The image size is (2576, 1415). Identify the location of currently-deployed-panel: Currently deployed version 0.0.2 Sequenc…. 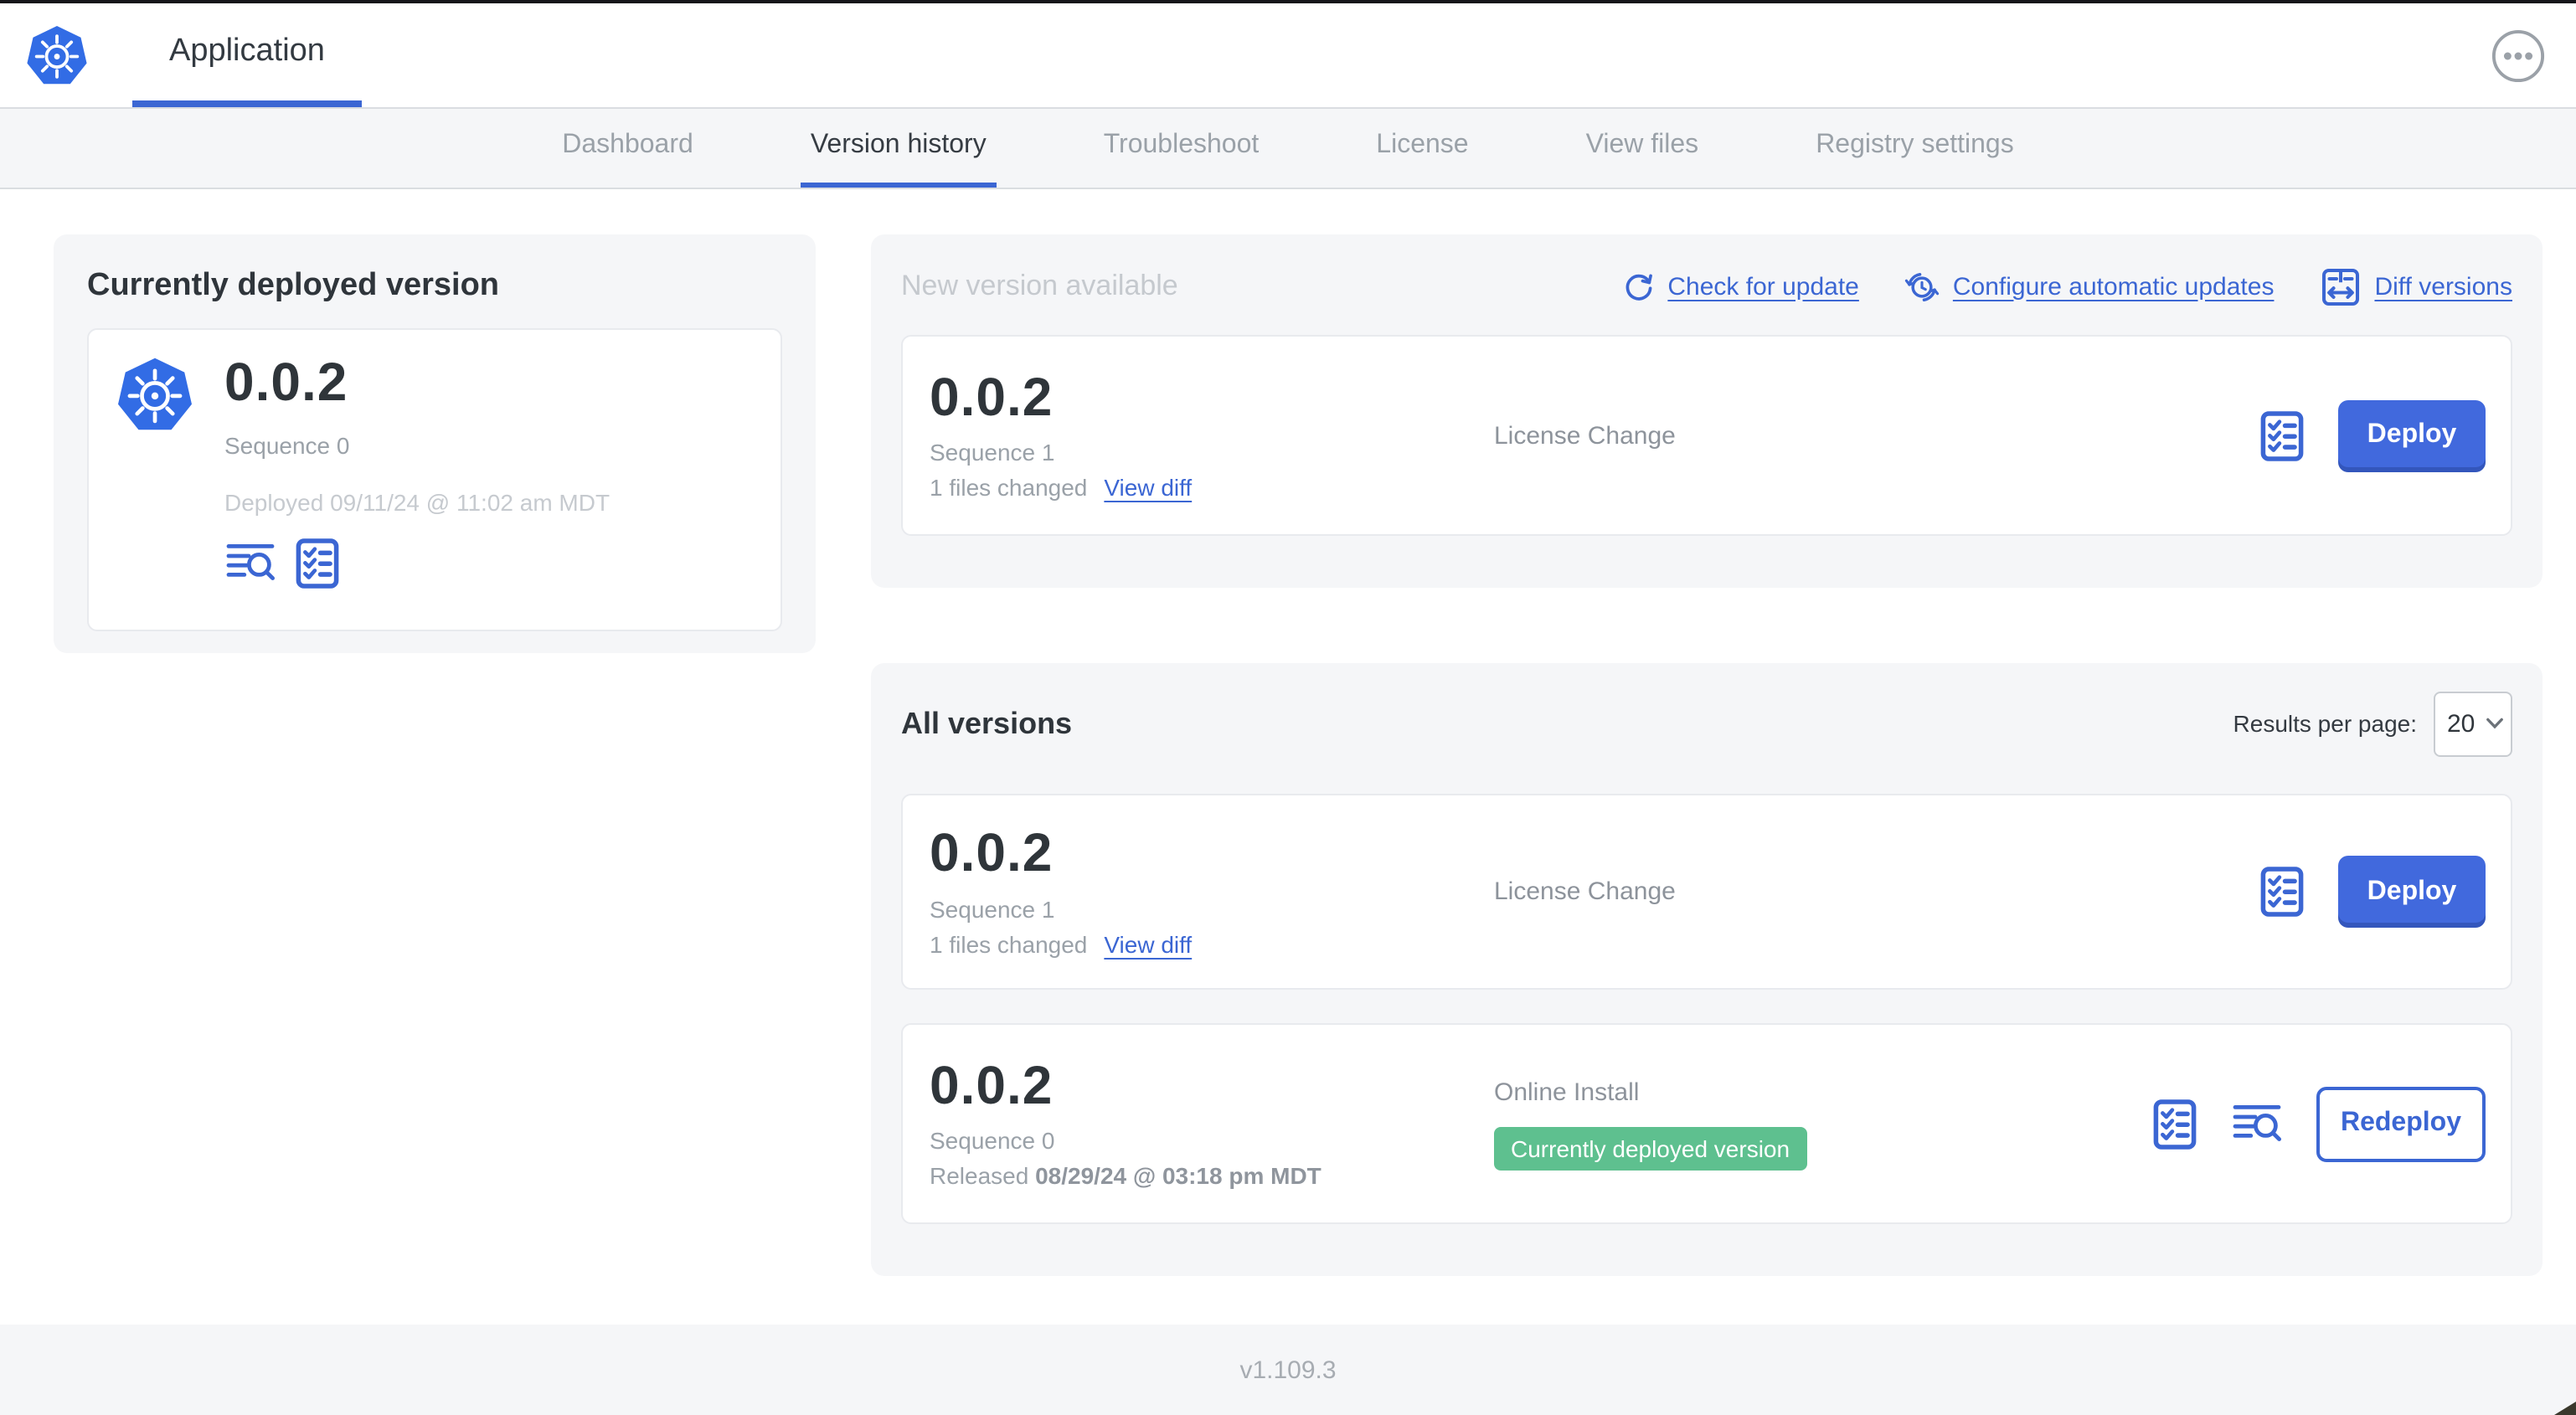
(435, 443).